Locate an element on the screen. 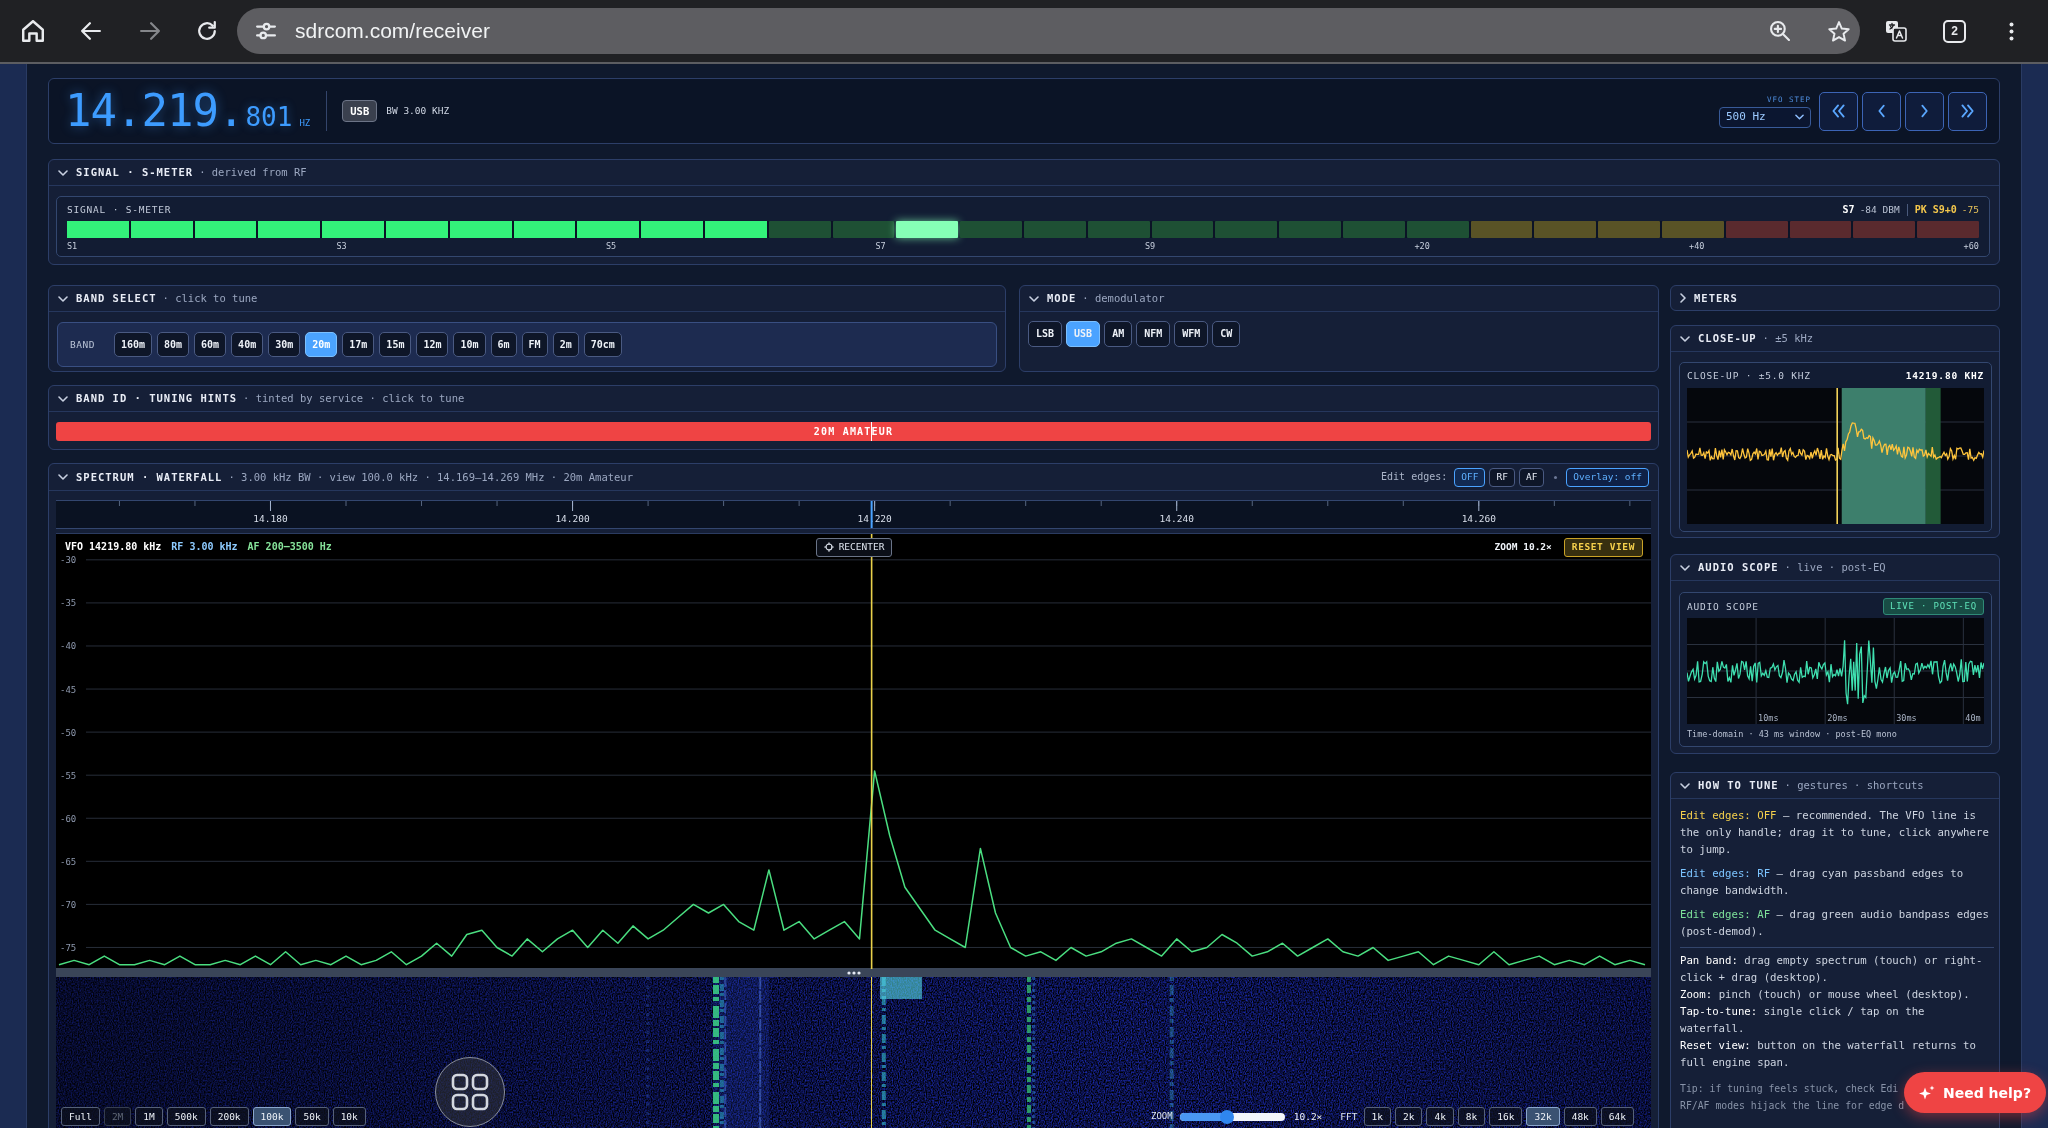 This screenshot has height=1128, width=2048. status-badge: LIVE · POST-EQ is located at coordinates (1933, 606).